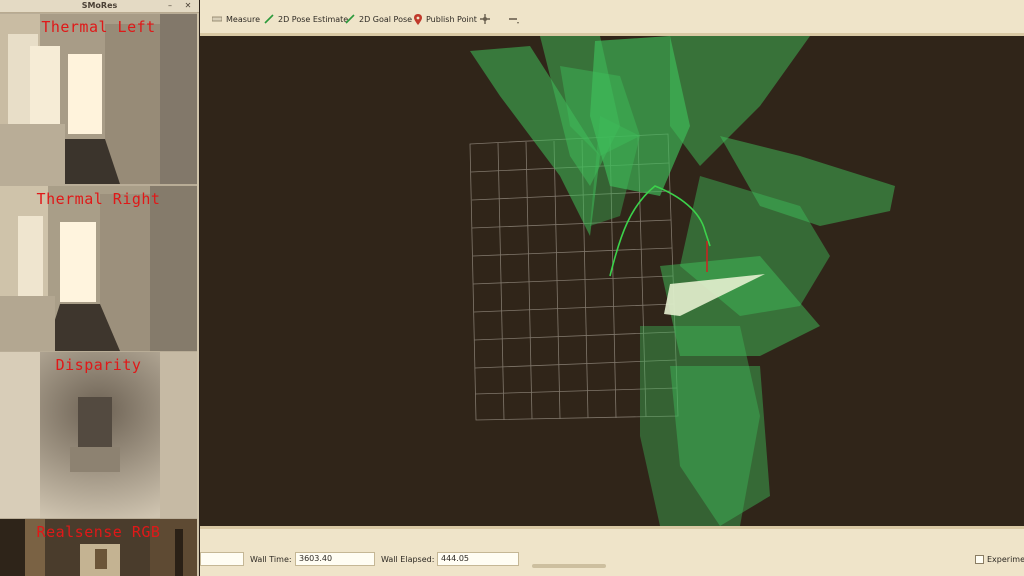 The height and width of the screenshot is (576, 1024). I want to click on panel-label: Thermal Left, so click(98, 27).